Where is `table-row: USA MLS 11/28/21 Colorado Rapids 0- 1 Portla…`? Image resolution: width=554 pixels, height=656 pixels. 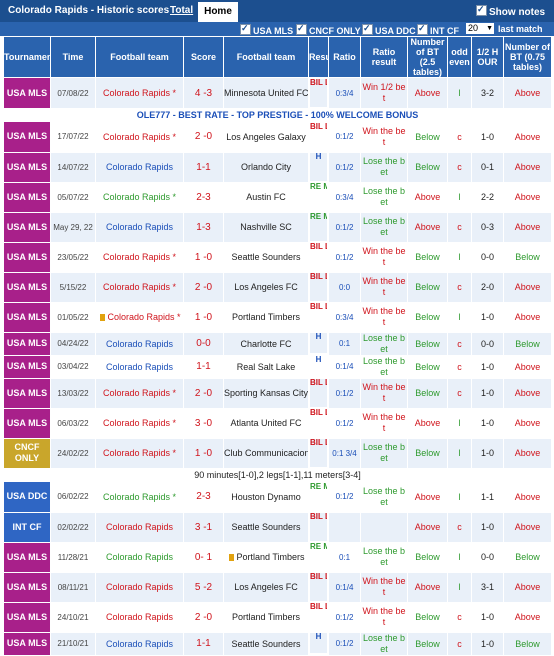
table-row: USA MLS 11/28/21 Colorado Rapids 0- 1 Portla… is located at coordinates (277, 557).